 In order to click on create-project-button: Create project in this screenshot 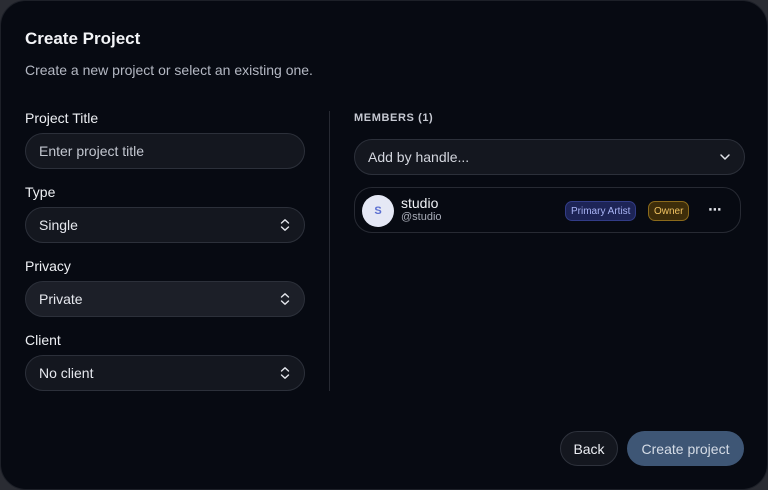, I will do `click(685, 448)`.